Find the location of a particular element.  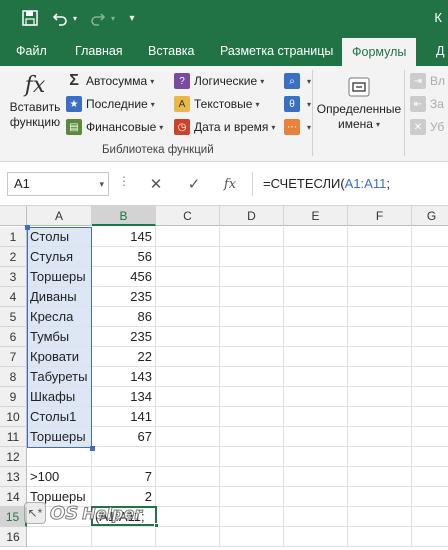

name-box: A1 ▾ is located at coordinates (58, 184).